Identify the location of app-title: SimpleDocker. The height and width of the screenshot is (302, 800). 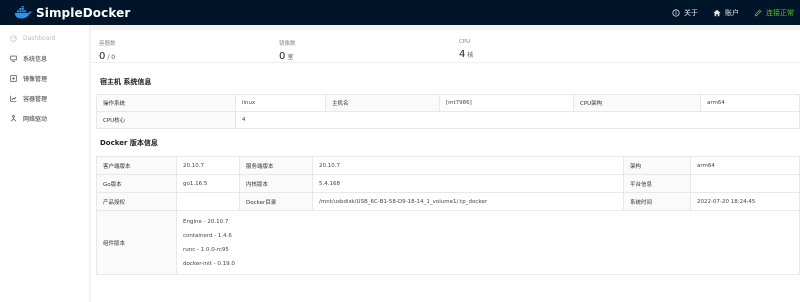
(83, 12).